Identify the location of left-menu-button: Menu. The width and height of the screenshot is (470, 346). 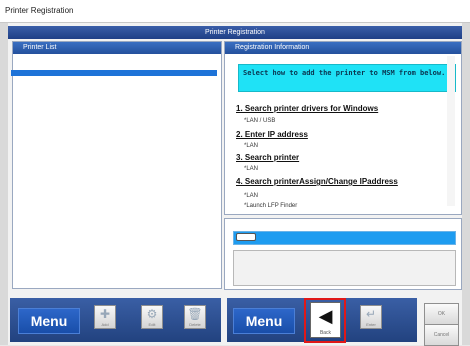
(49, 321).